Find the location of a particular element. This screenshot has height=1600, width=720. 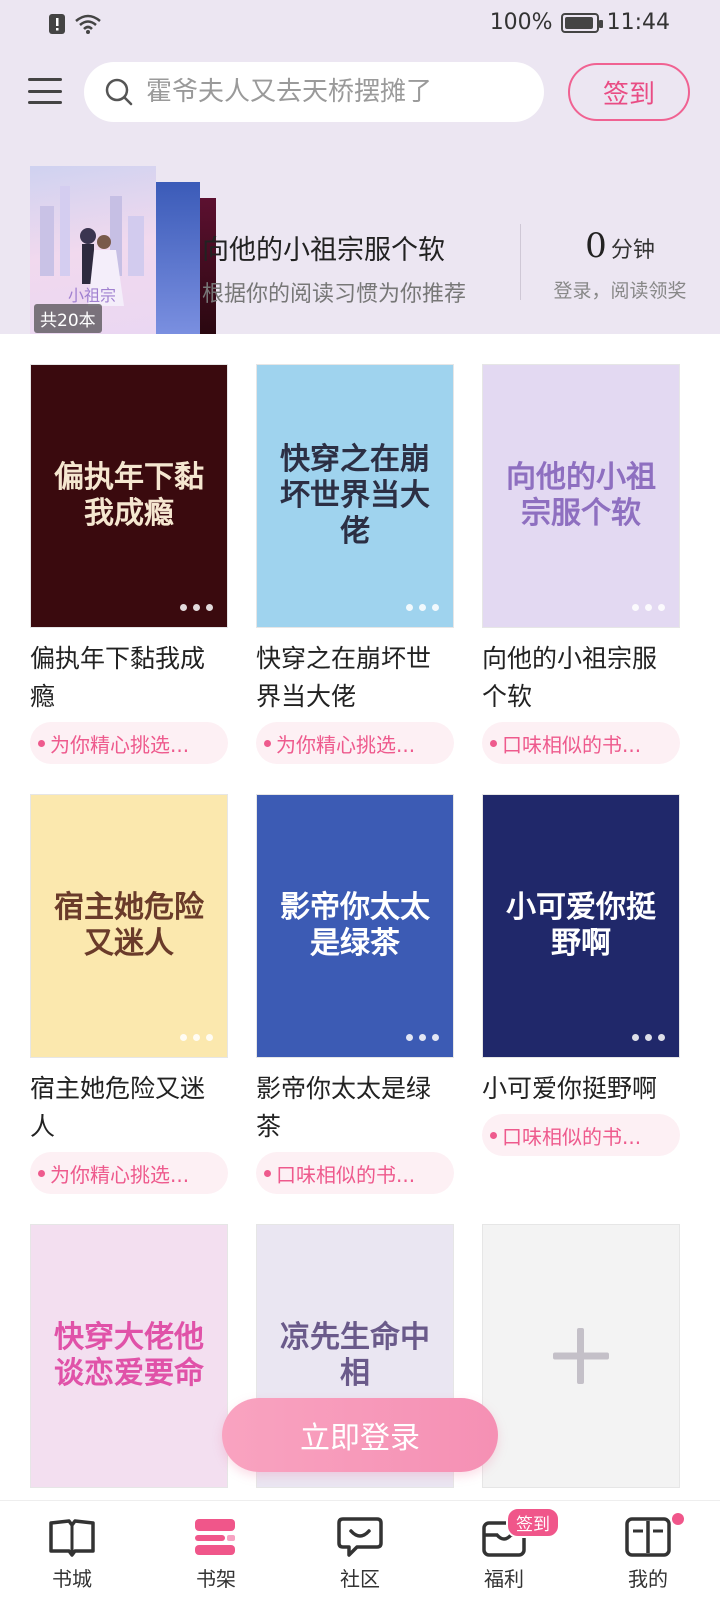

battery-icon is located at coordinates (581, 22).